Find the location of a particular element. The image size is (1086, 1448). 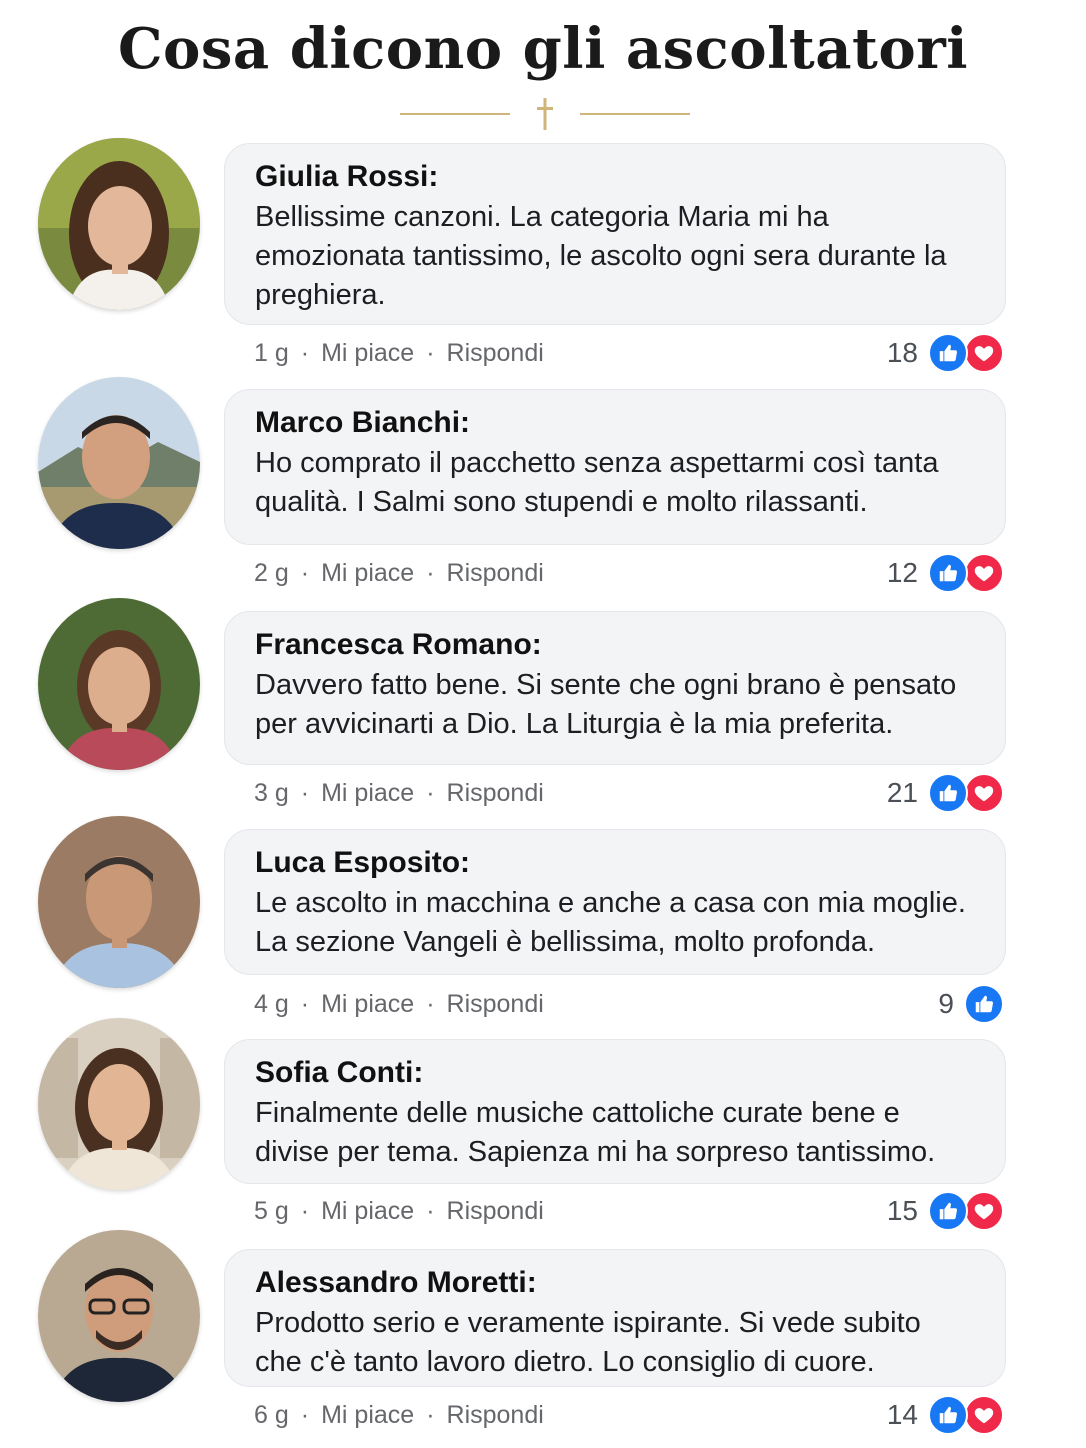

reaction-summary: 9 is located at coordinates (971, 1004).